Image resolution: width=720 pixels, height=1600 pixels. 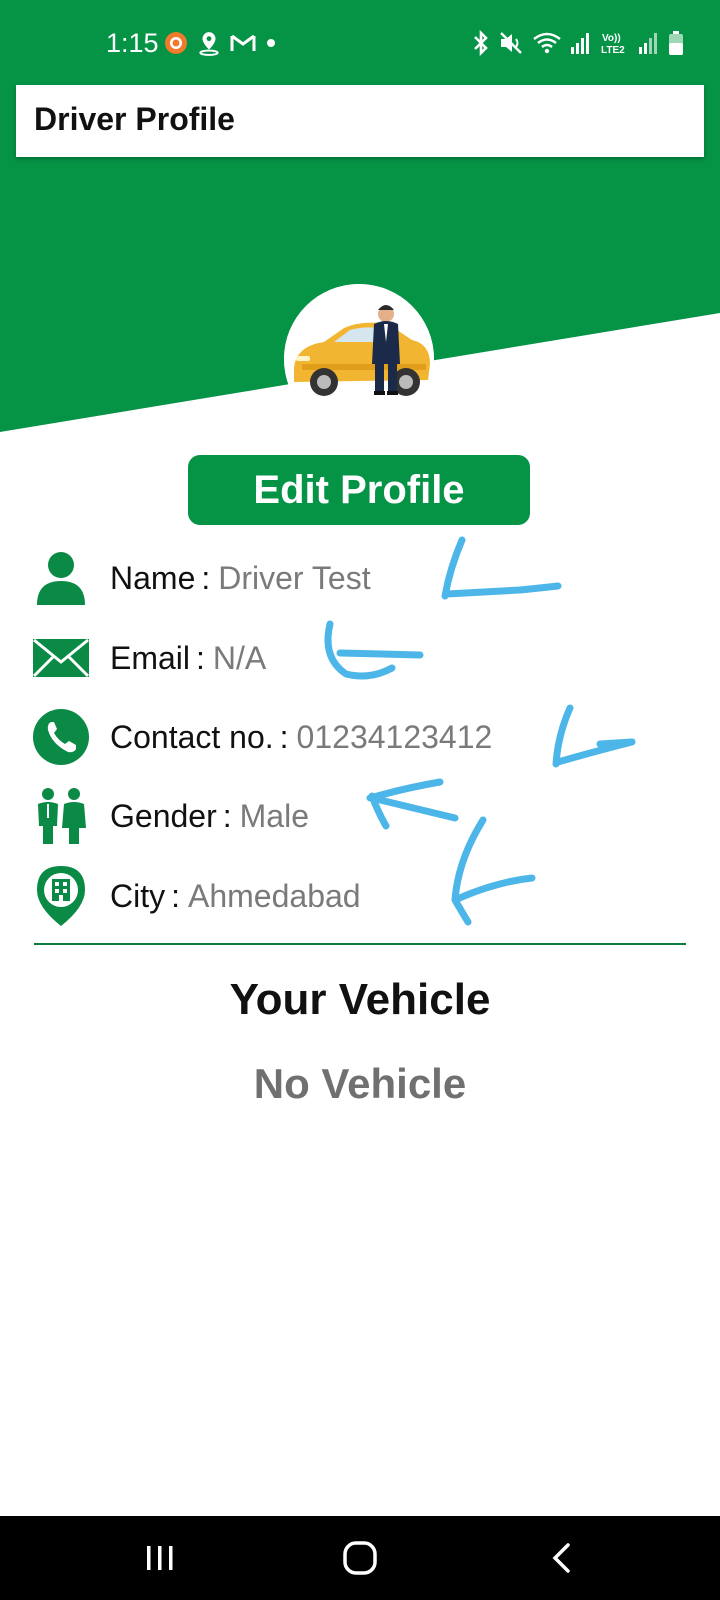 I want to click on bluetooth-icon, so click(x=481, y=45).